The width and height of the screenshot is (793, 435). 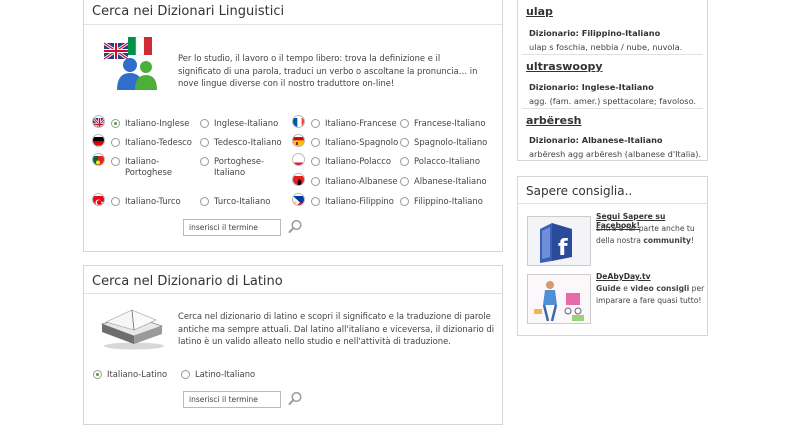 What do you see at coordinates (606, 47) in the screenshot?
I see `word-definition: ulap s foschia, nebbia / nube, nuvola.` at bounding box center [606, 47].